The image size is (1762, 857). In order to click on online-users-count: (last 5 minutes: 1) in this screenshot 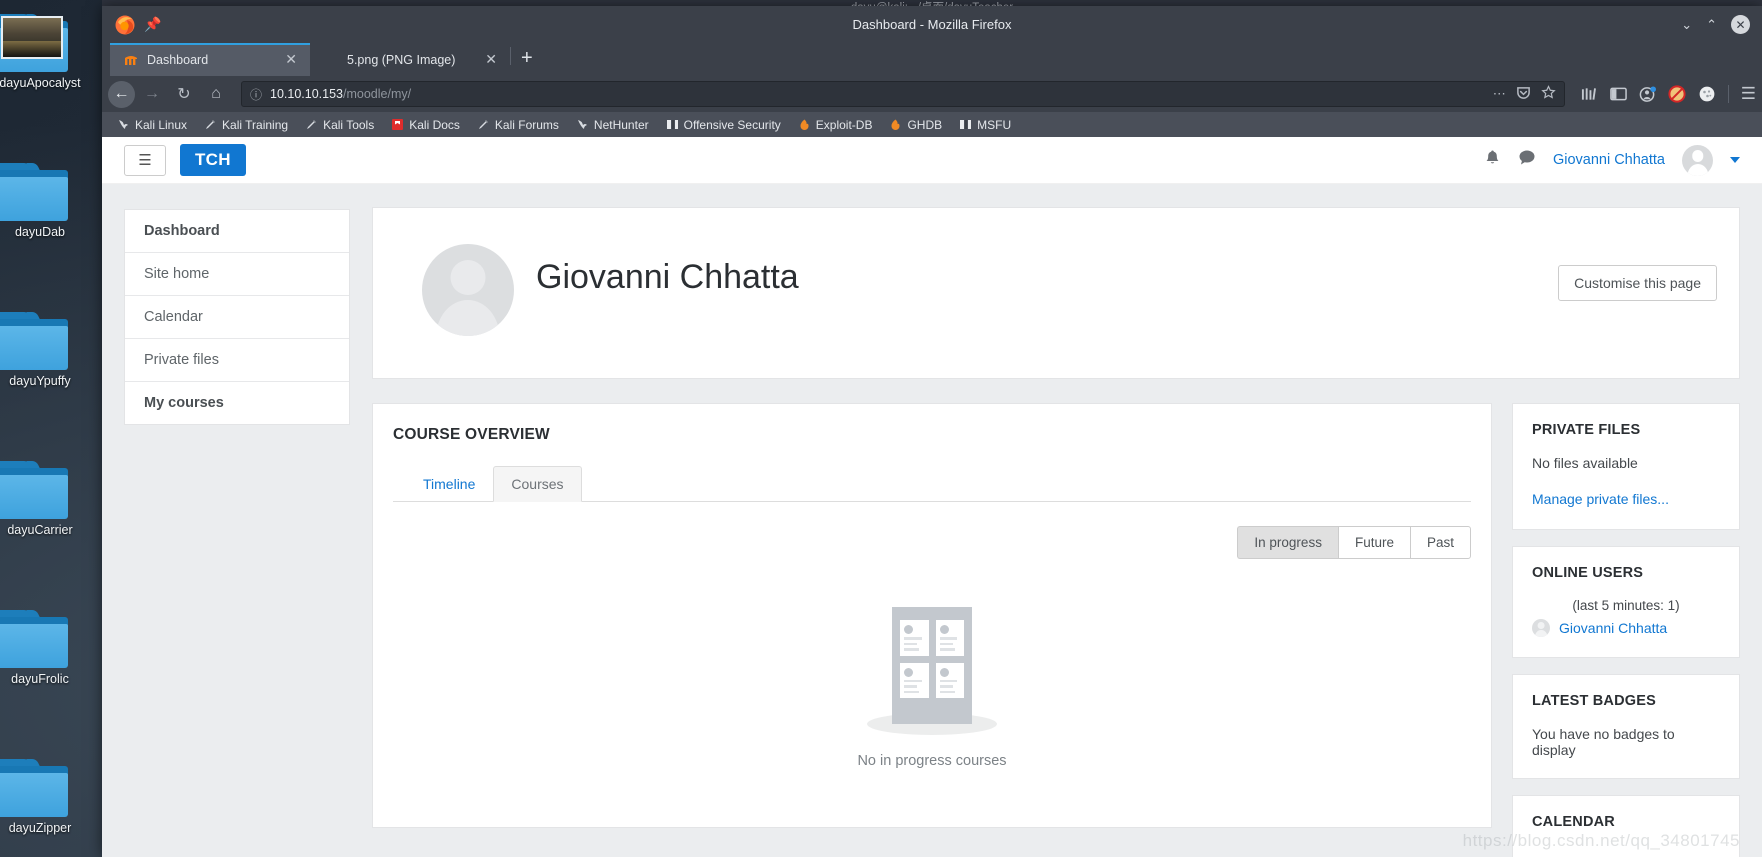, I will do `click(1626, 605)`.